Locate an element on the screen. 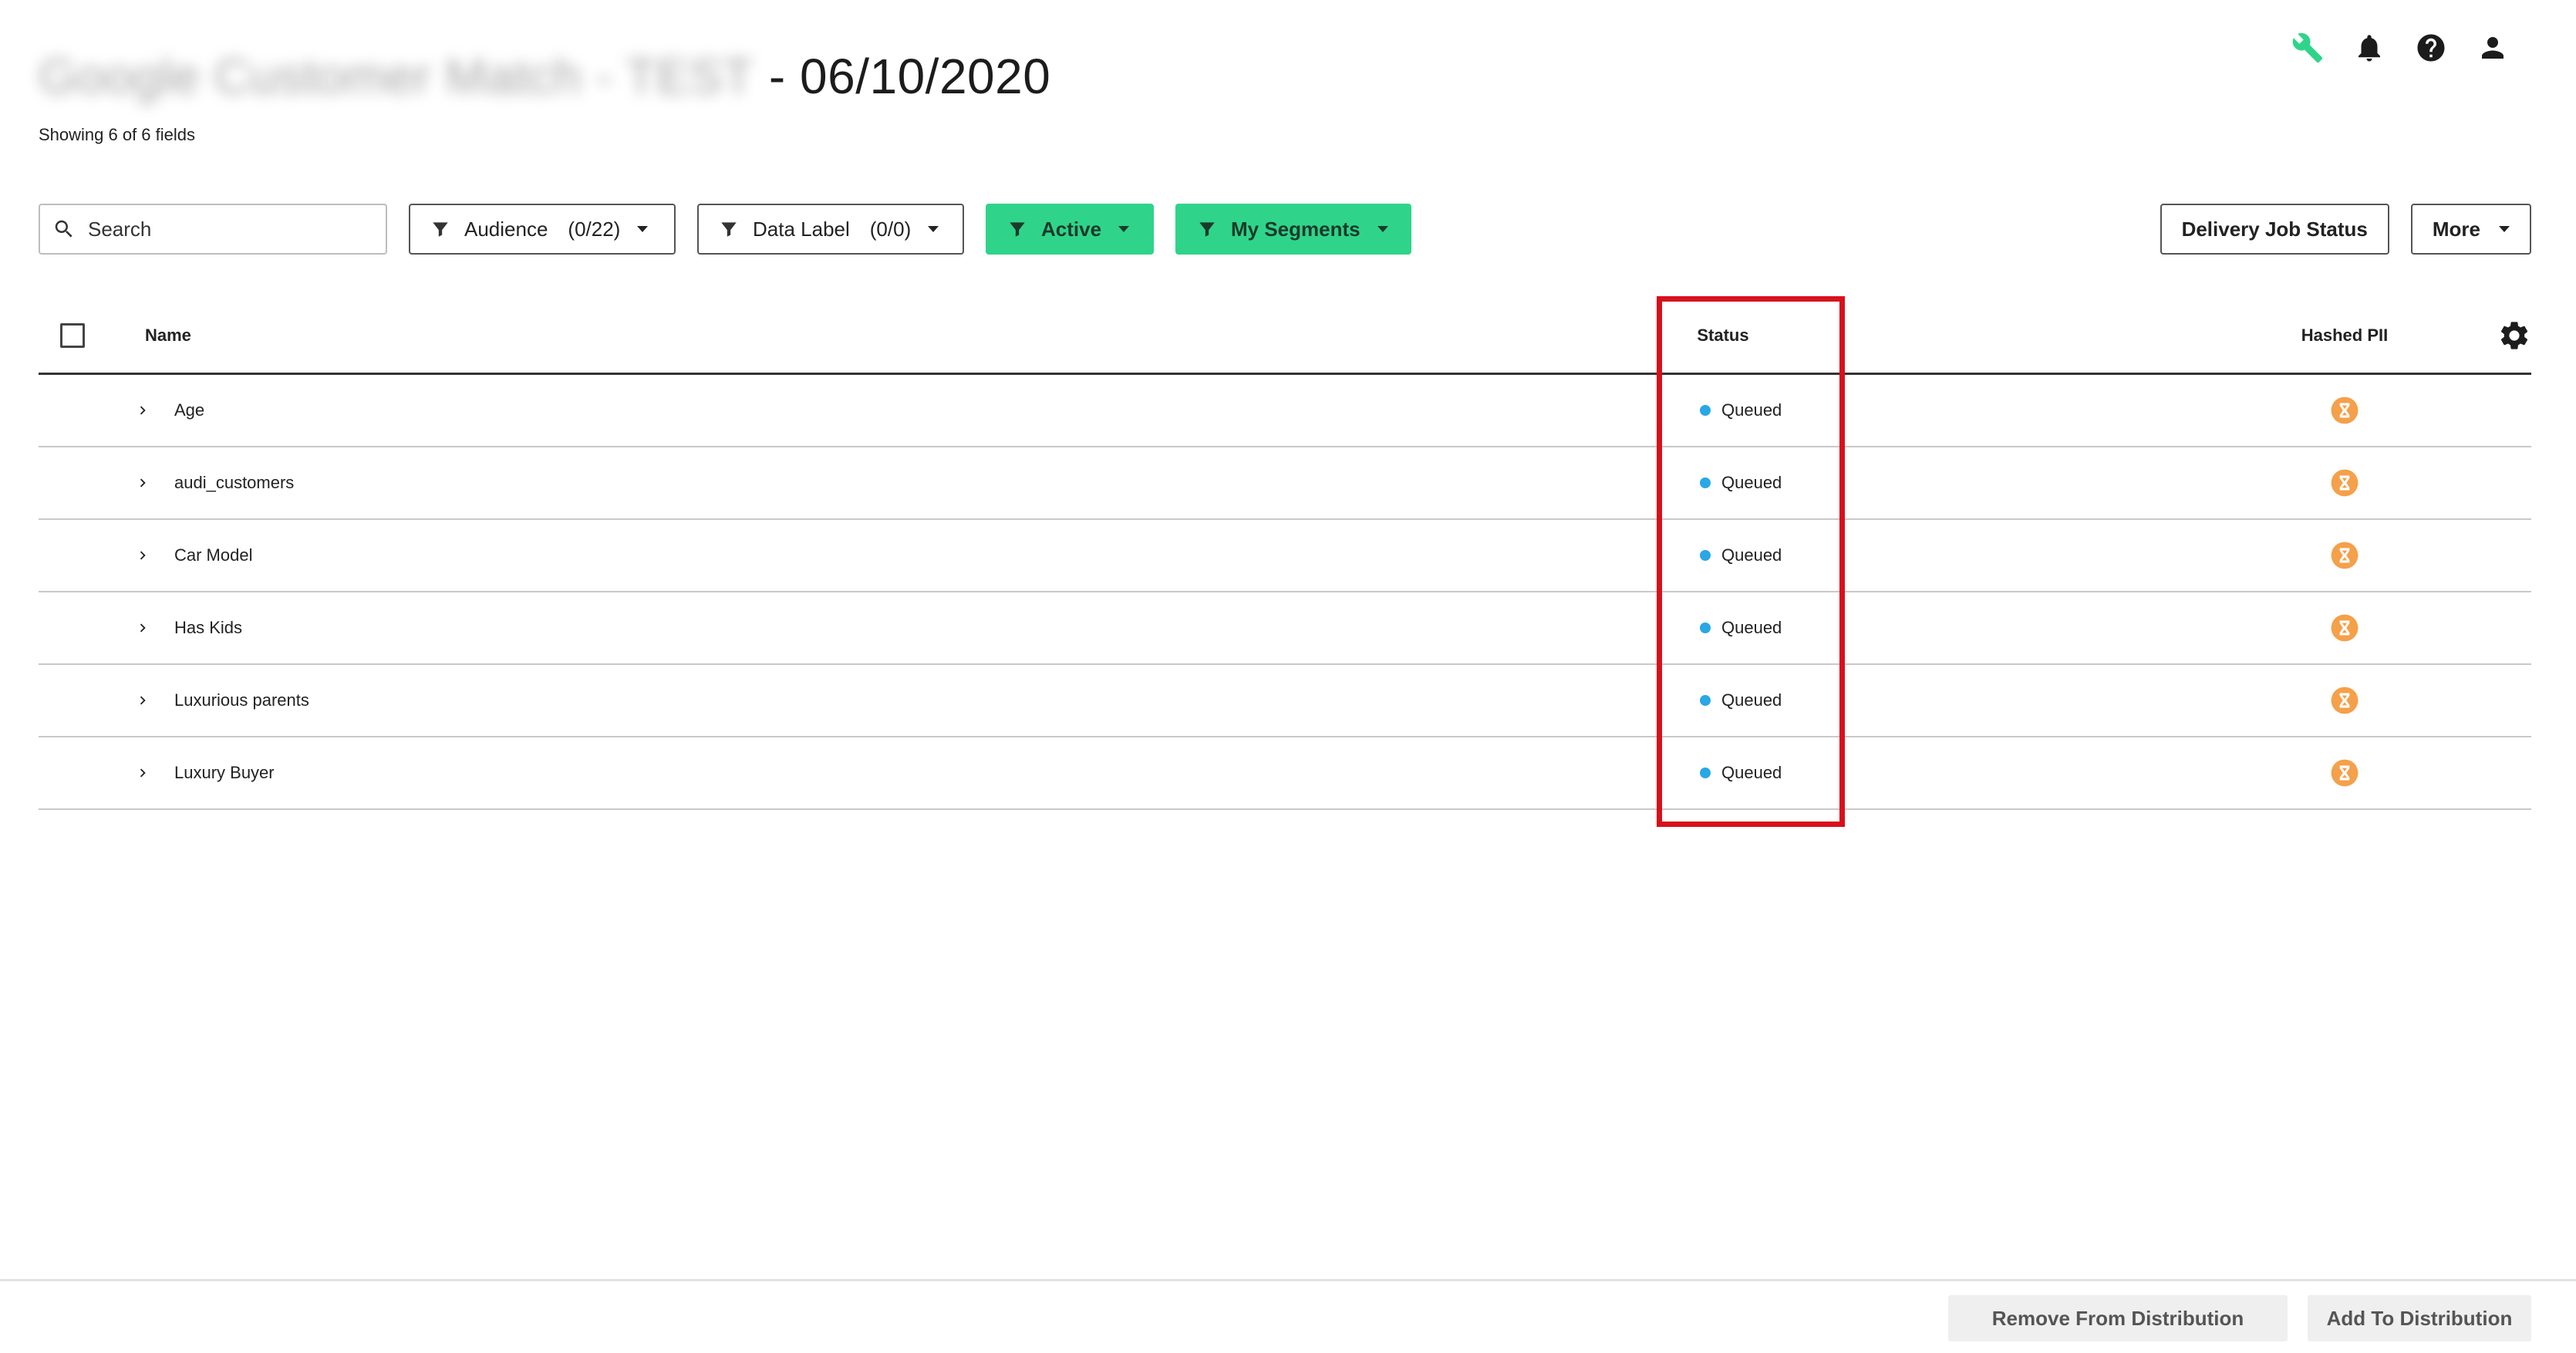 This screenshot has height=1353, width=2576. data-label-filter-button: Data Label (0/0) is located at coordinates (830, 229).